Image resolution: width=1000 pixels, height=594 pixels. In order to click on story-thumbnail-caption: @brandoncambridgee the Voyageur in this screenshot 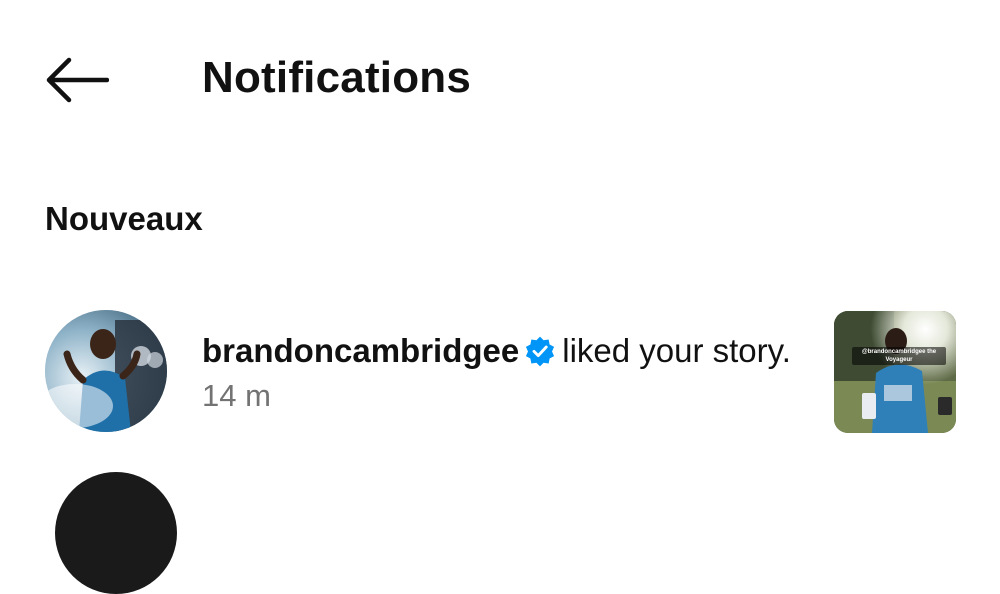, I will do `click(899, 356)`.